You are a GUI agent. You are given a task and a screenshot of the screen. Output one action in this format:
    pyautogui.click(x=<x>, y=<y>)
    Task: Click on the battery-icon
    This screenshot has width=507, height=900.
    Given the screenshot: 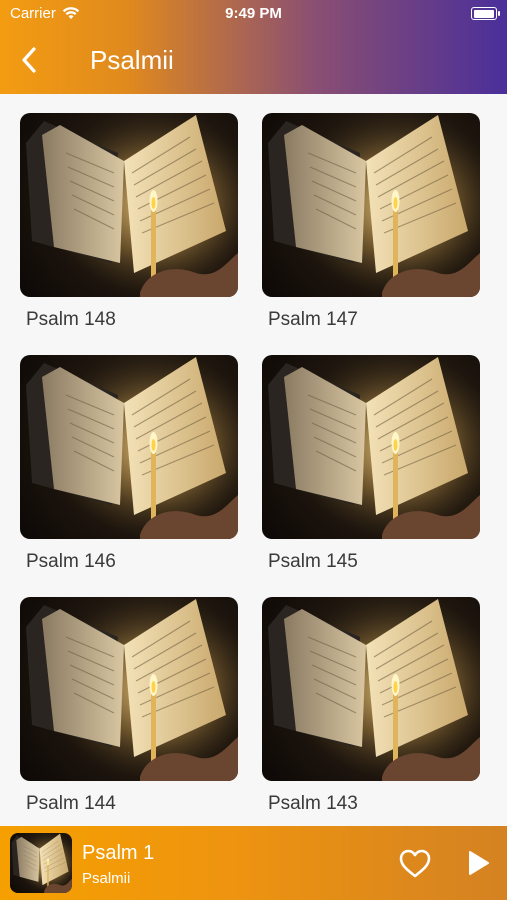 What is the action you would take?
    pyautogui.click(x=485, y=13)
    